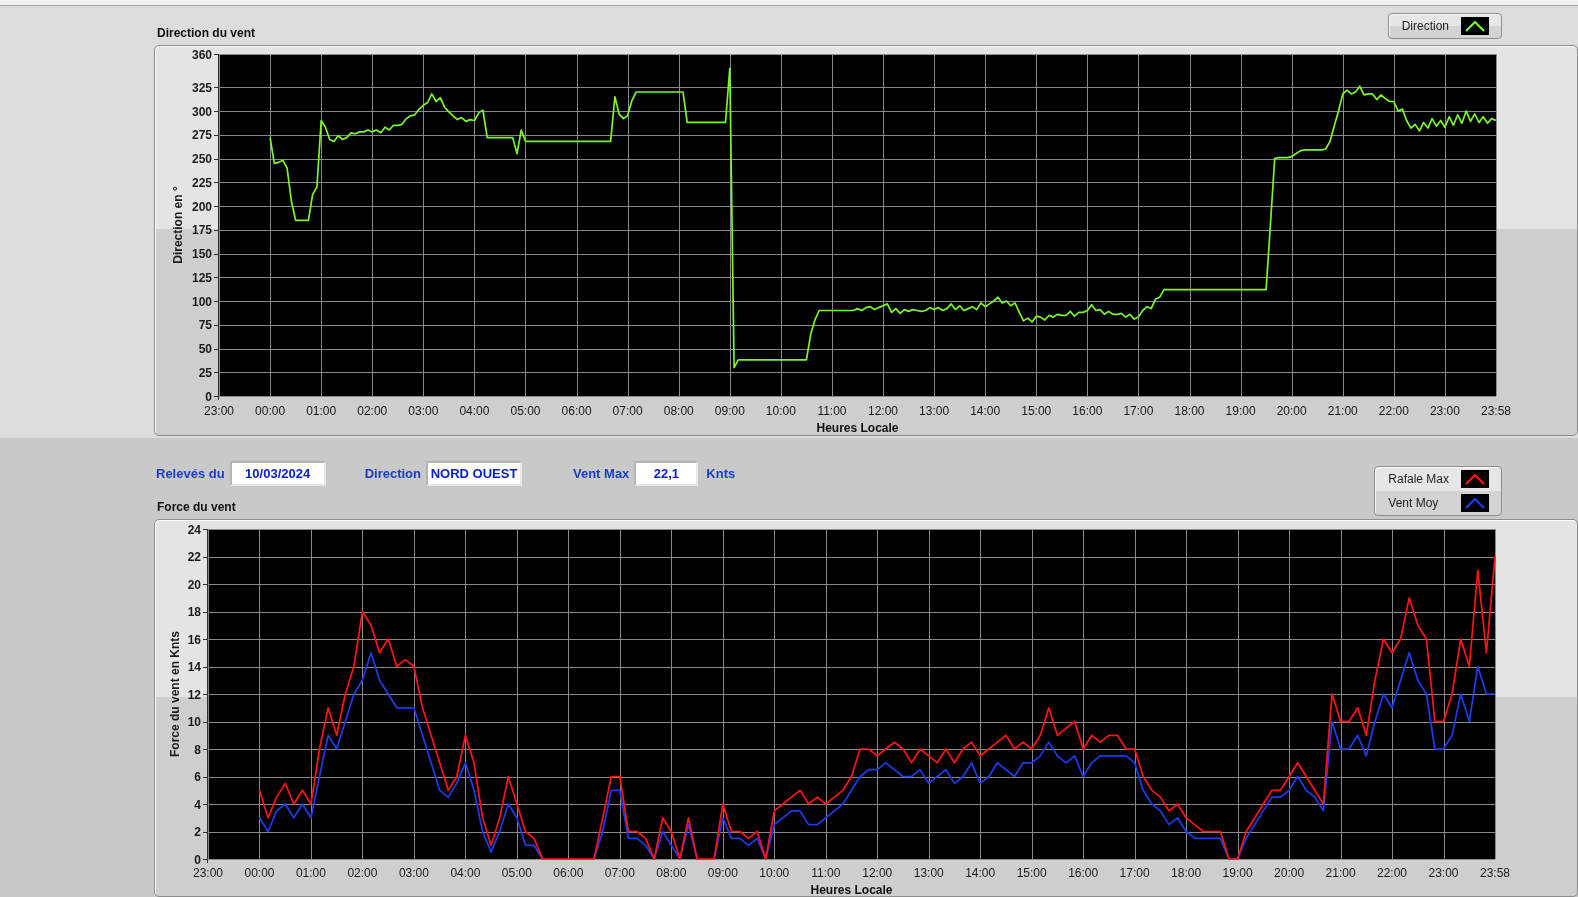  What do you see at coordinates (201, 159) in the screenshot?
I see `y-tick-label: 250` at bounding box center [201, 159].